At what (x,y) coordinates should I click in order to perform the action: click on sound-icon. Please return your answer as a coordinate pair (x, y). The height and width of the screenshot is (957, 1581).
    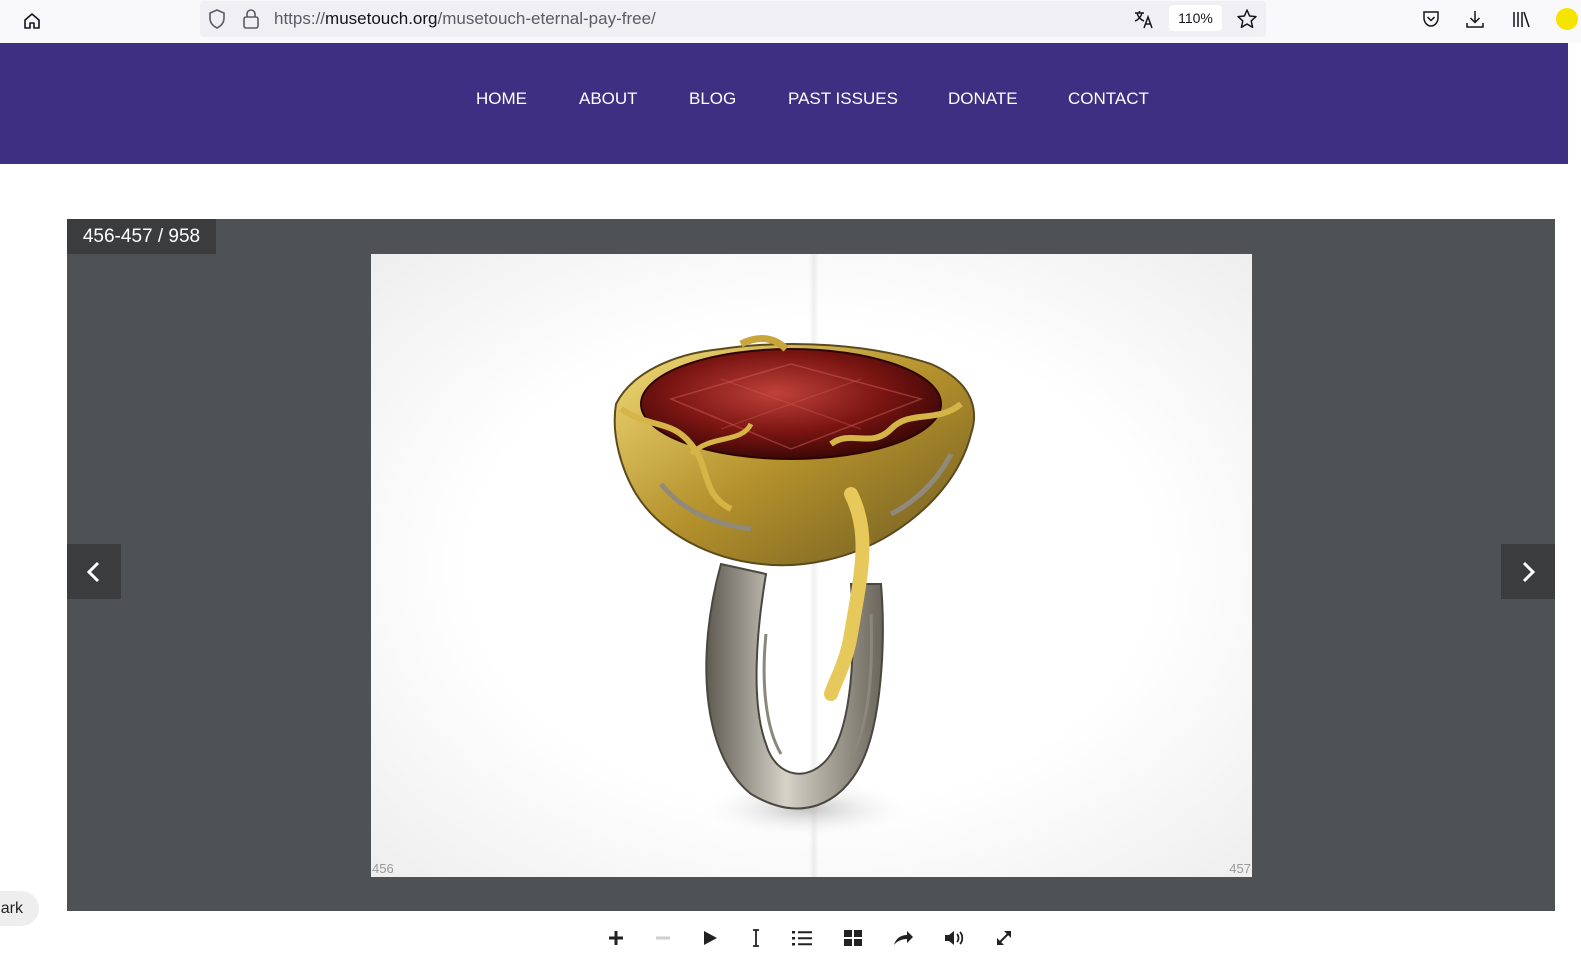
    Looking at the image, I should click on (954, 938).